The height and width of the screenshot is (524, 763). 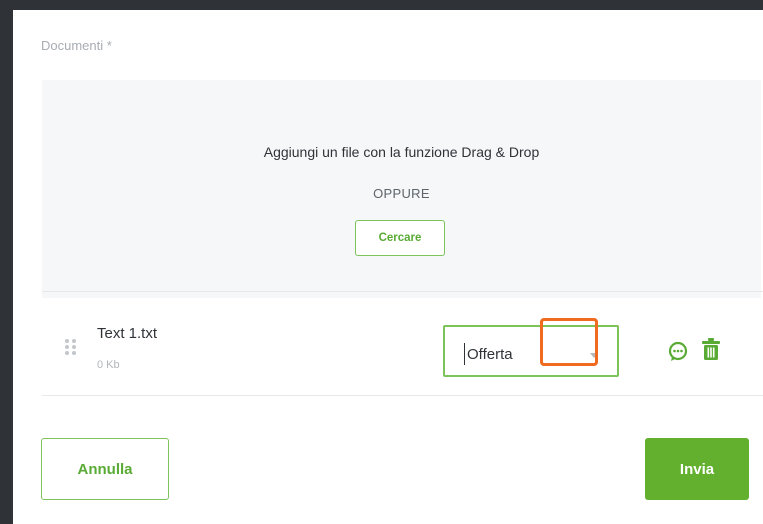 I want to click on chevron-down-icon, so click(x=594, y=355).